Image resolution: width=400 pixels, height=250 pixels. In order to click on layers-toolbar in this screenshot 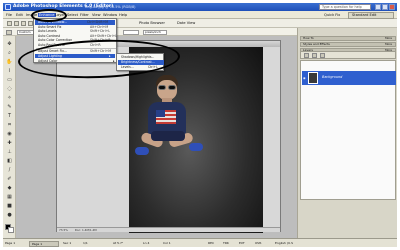, I will do `click(348, 55)`.